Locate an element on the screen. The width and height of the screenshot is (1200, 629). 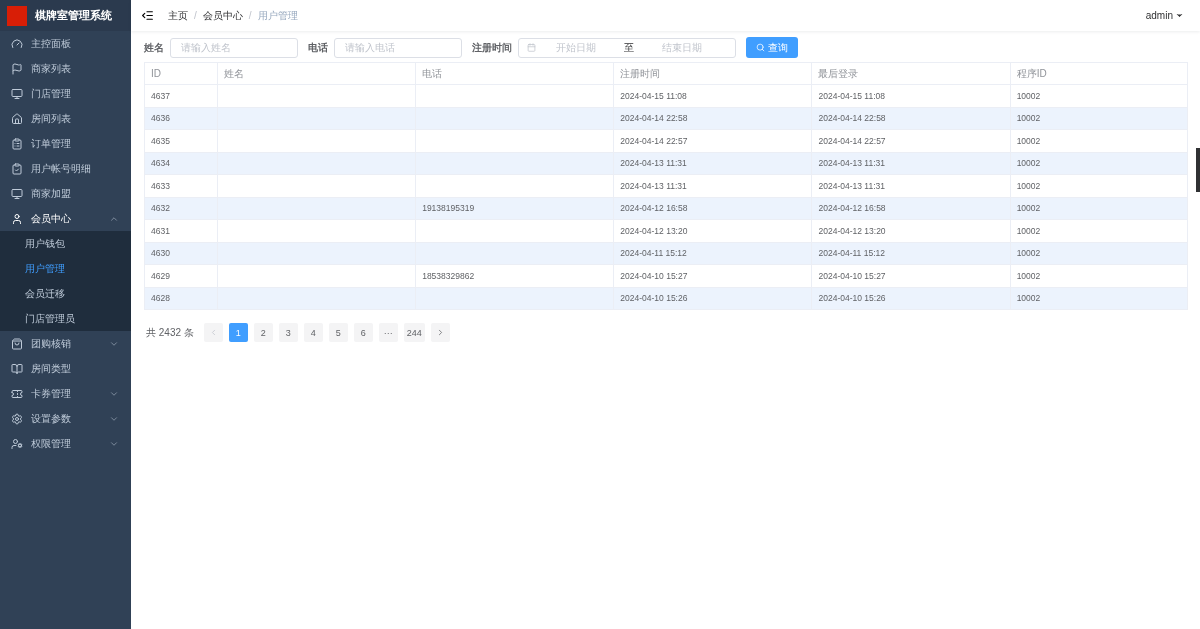
sidebar-item: 主控面板 is located at coordinates (65, 43).